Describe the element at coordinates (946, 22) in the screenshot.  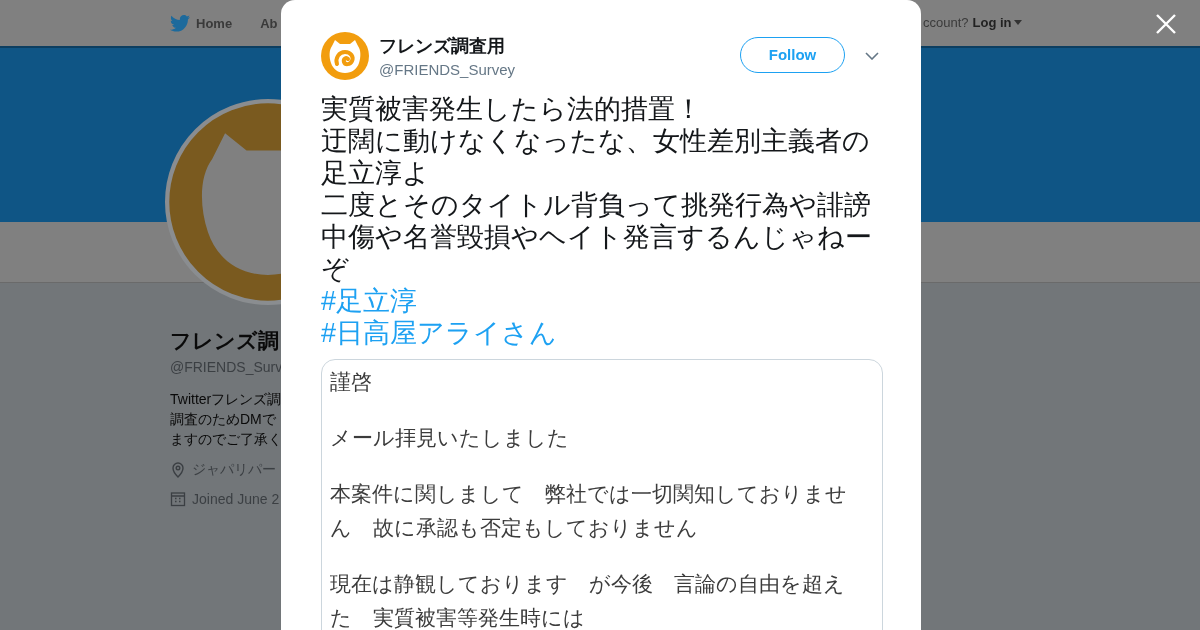
I see `account-prompt: ccount?` at that location.